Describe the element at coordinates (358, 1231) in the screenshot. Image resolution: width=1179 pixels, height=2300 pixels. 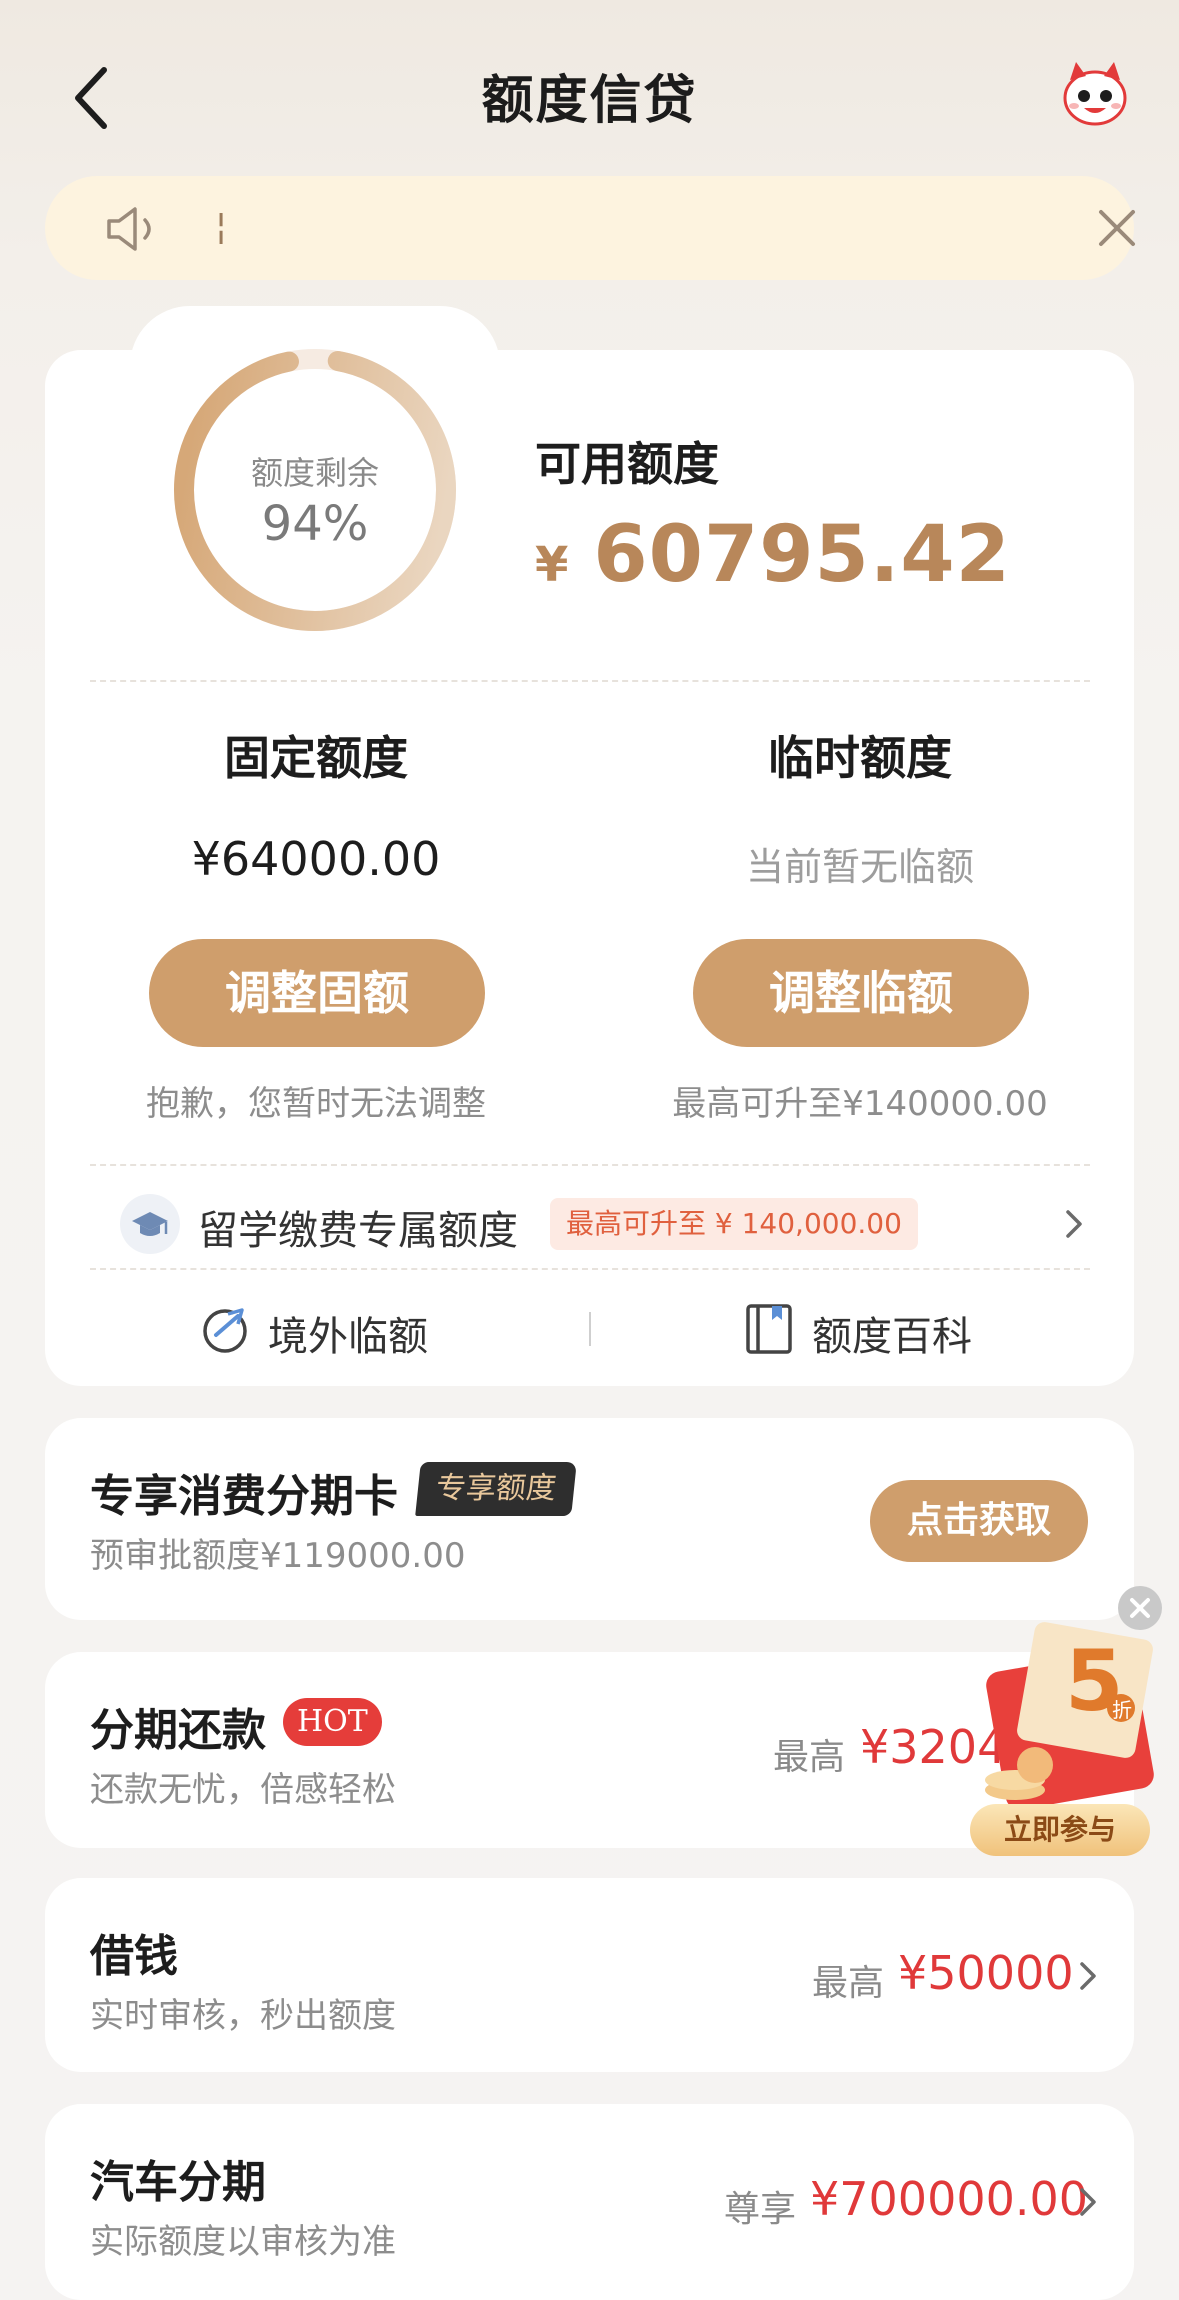
I see `study-abroad-label: 留学缴费专属额度` at that location.